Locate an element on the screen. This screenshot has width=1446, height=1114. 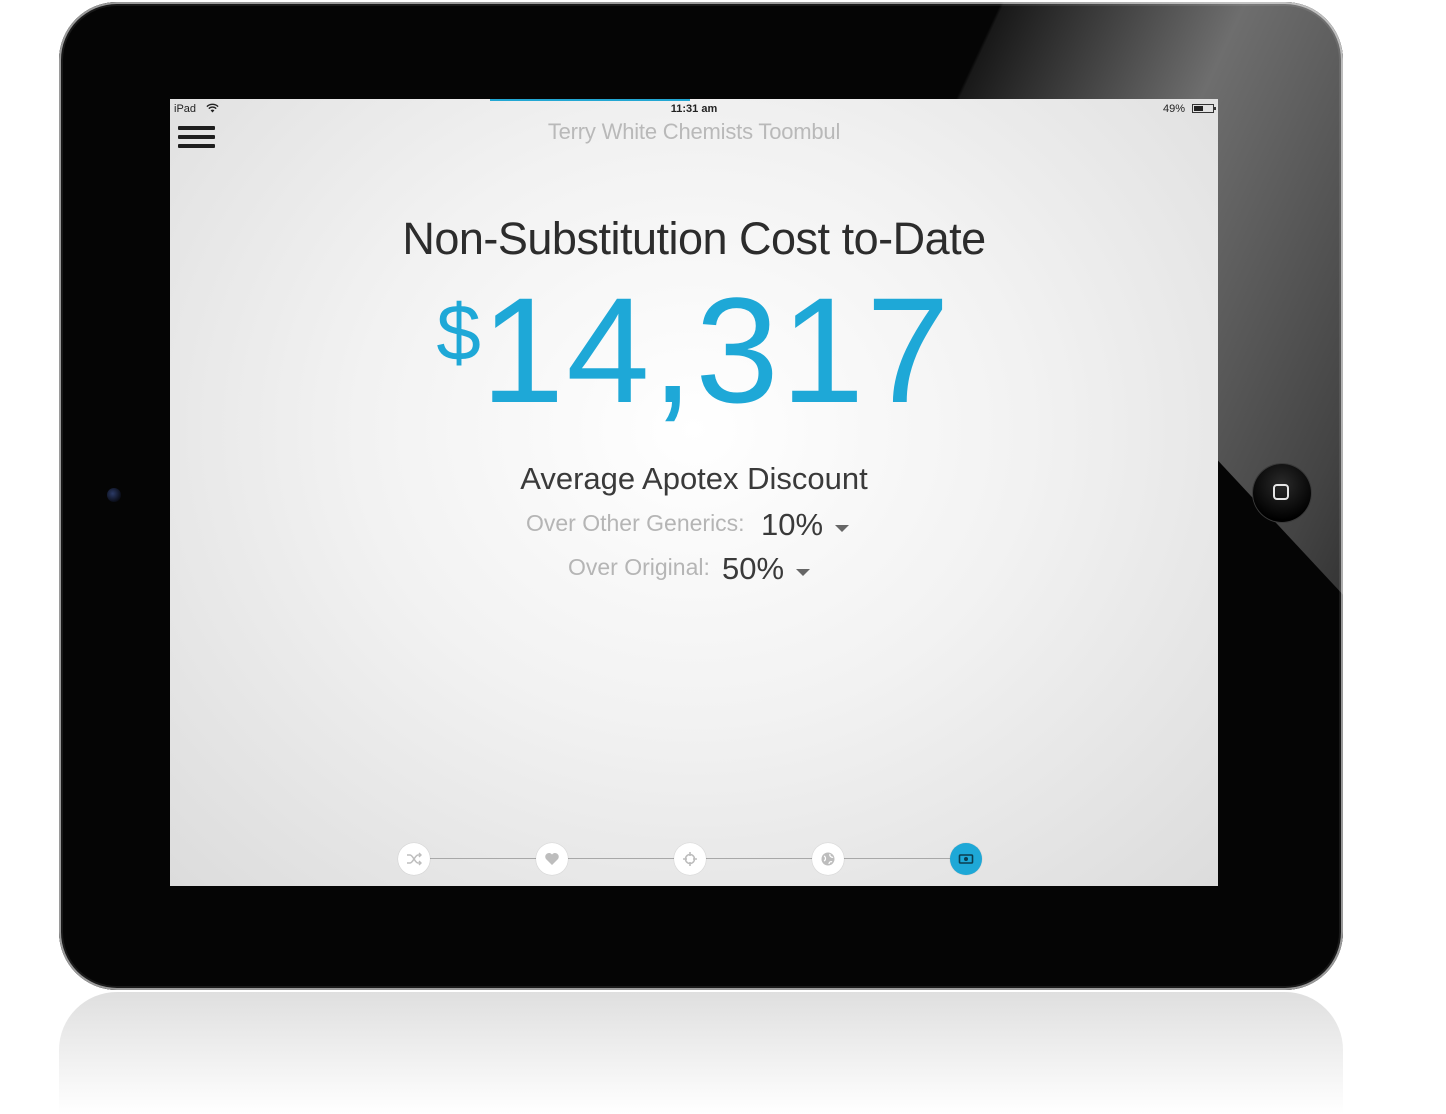
globe-icon is located at coordinates (828, 859).